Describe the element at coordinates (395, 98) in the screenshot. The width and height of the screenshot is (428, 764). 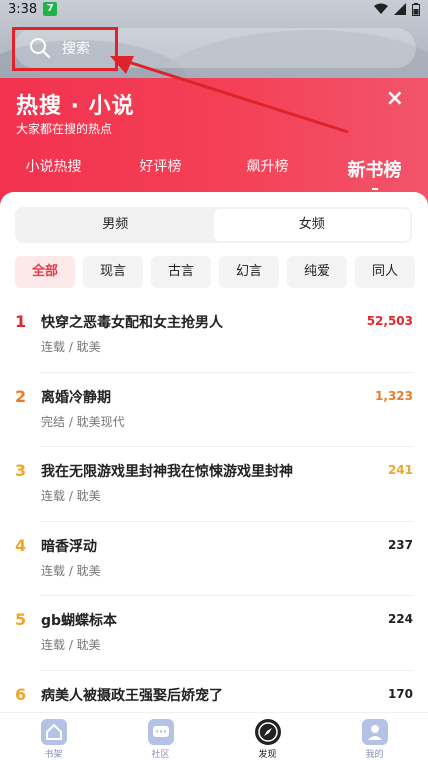
I see `close-icon: ×` at that location.